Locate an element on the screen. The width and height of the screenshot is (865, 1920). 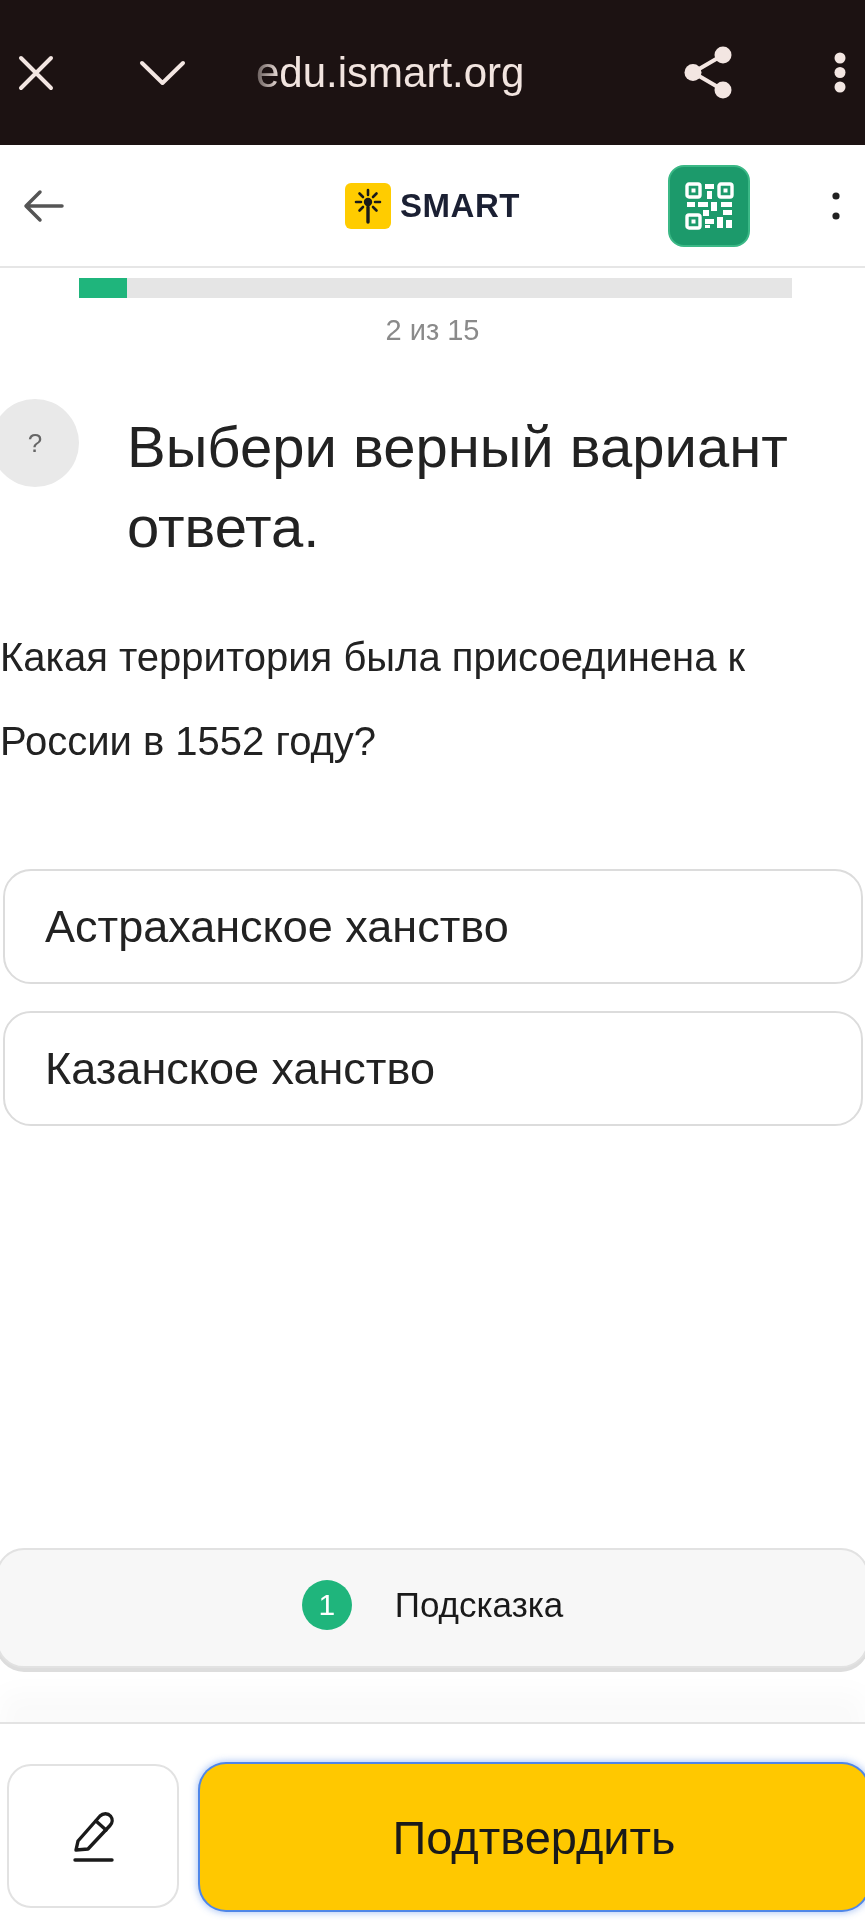
close-icon is located at coordinates (36, 72).